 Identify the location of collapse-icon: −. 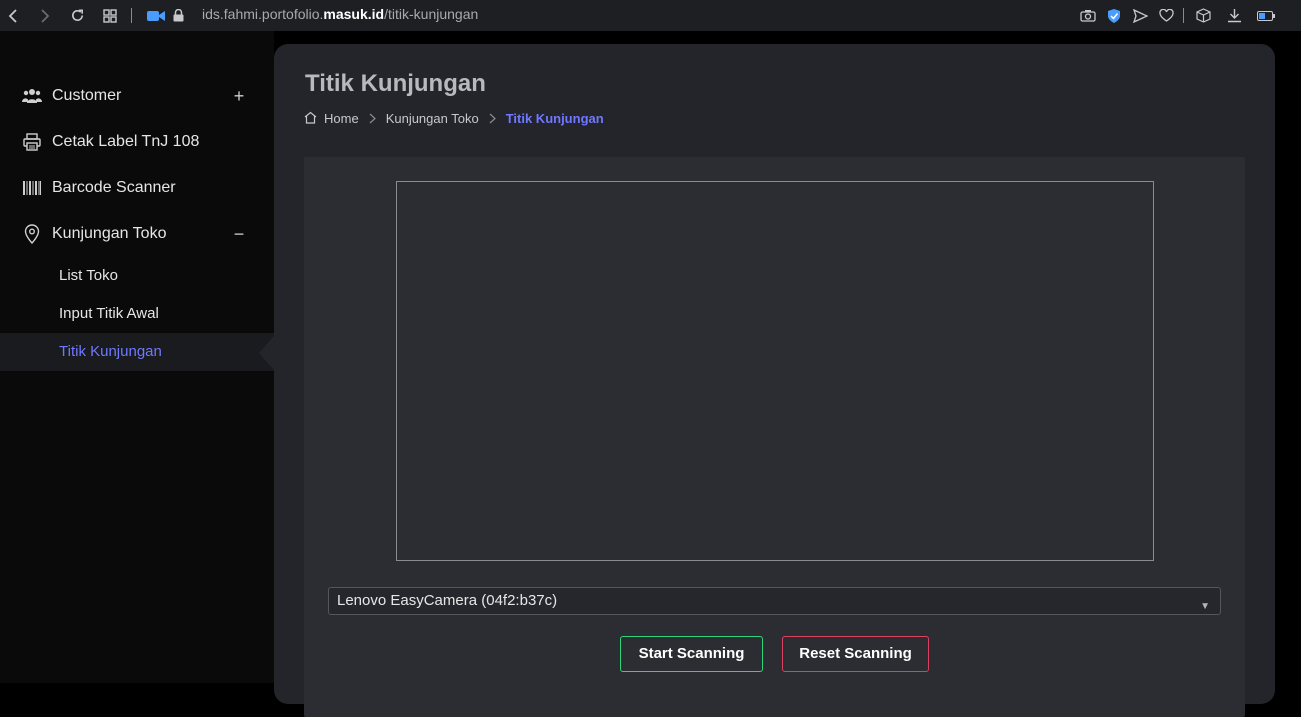
(239, 234).